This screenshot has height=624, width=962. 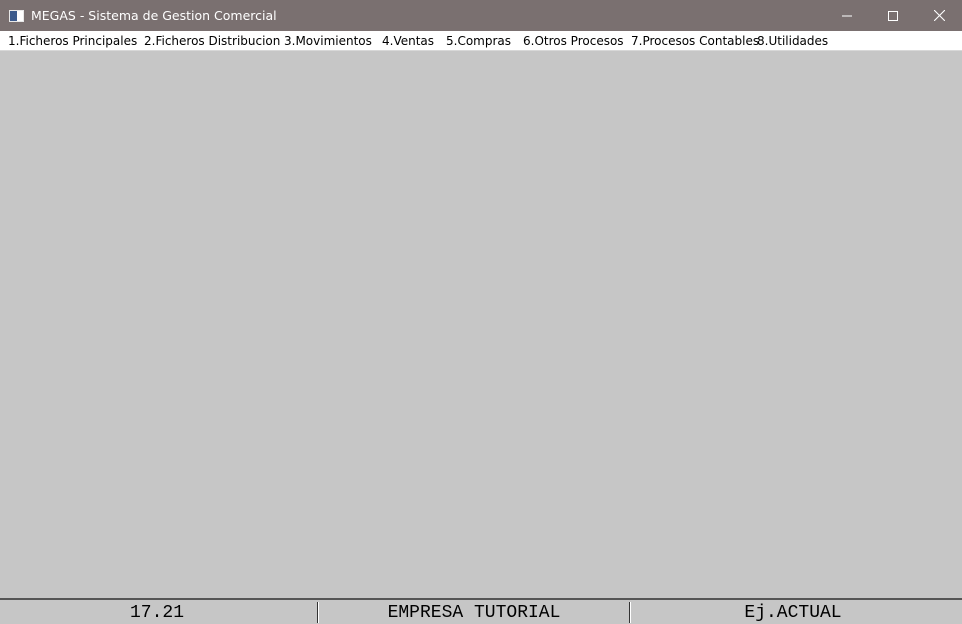 I want to click on menu-ficheros-principales: 1.Ficheros Principales, so click(x=72, y=41).